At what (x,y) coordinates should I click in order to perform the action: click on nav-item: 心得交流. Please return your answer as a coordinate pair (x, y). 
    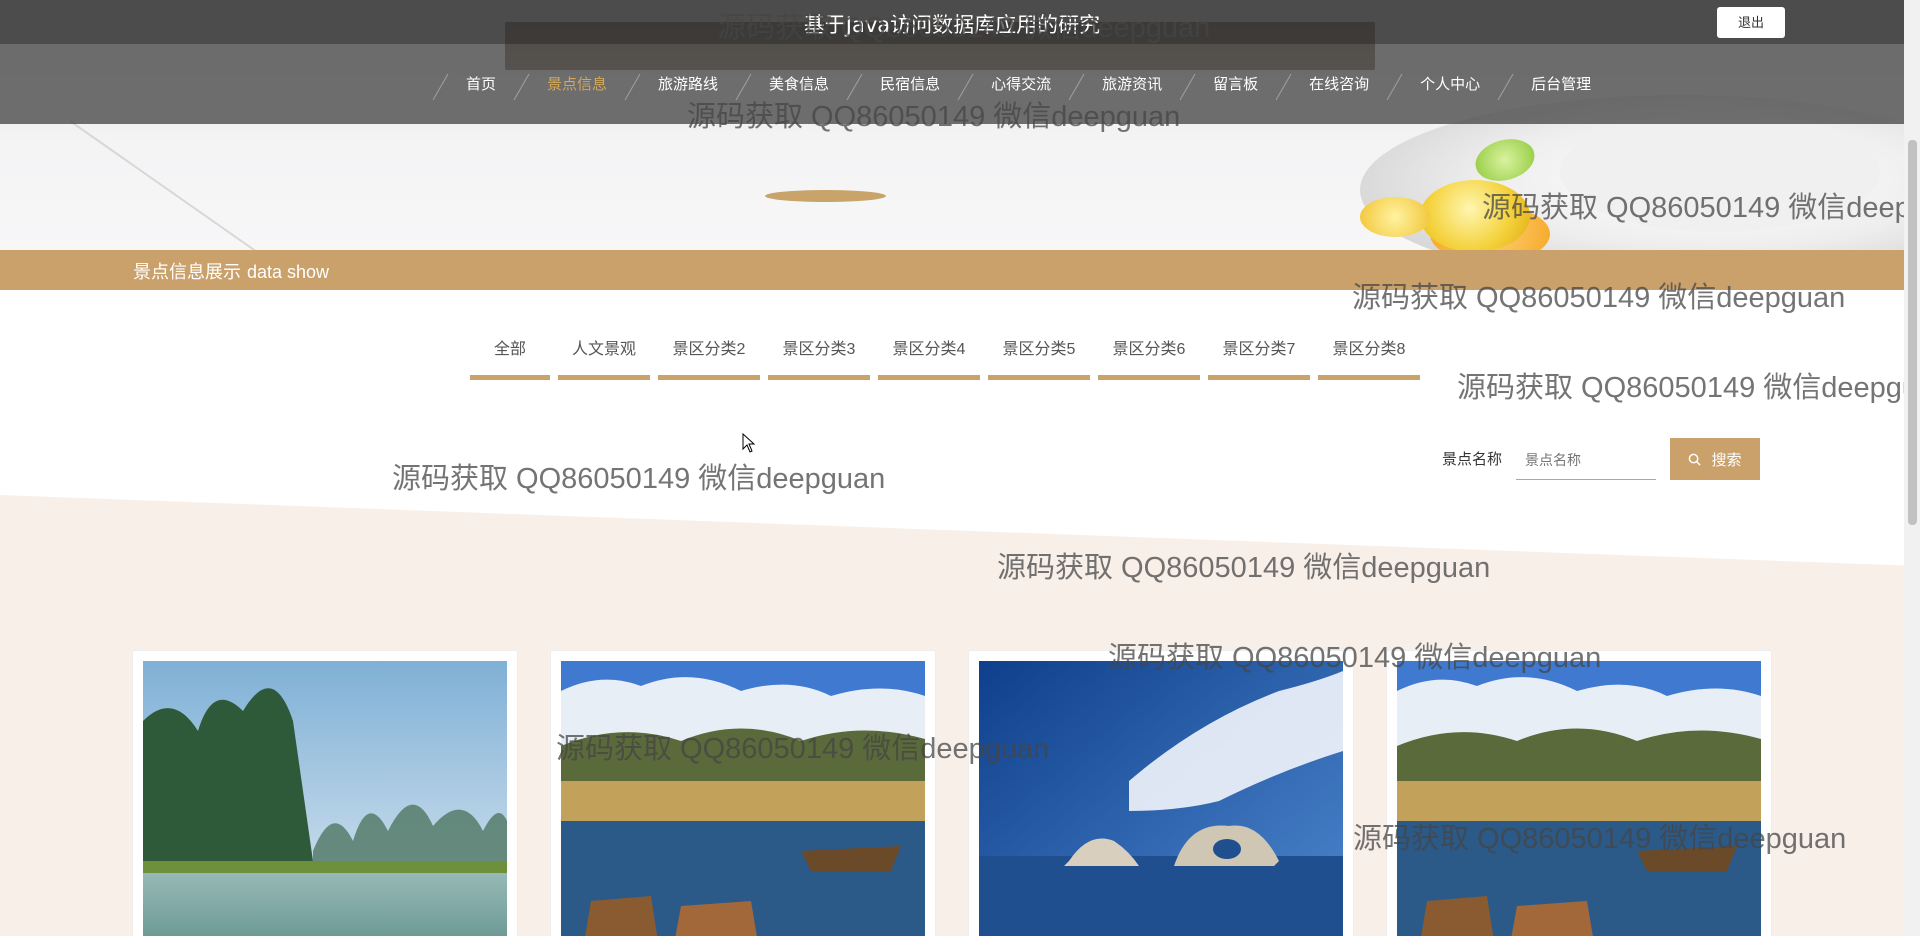
    Looking at the image, I should click on (1014, 85).